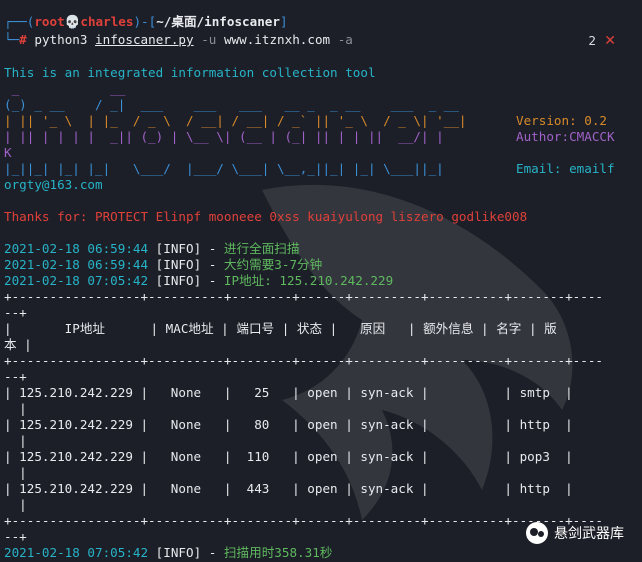  I want to click on final-log-line: 2021-02-18 07:05:42 [INFO] - 扫描用时358.31秒, so click(168, 552).